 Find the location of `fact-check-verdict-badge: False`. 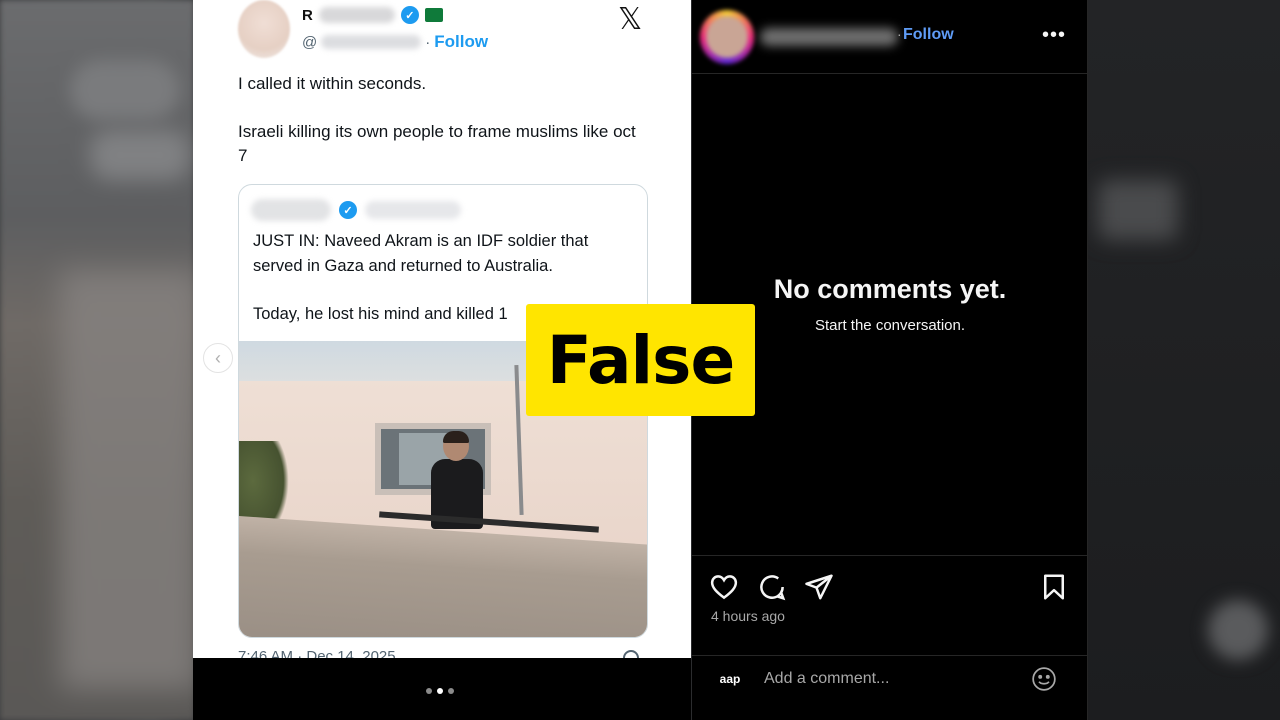

fact-check-verdict-badge: False is located at coordinates (640, 360).